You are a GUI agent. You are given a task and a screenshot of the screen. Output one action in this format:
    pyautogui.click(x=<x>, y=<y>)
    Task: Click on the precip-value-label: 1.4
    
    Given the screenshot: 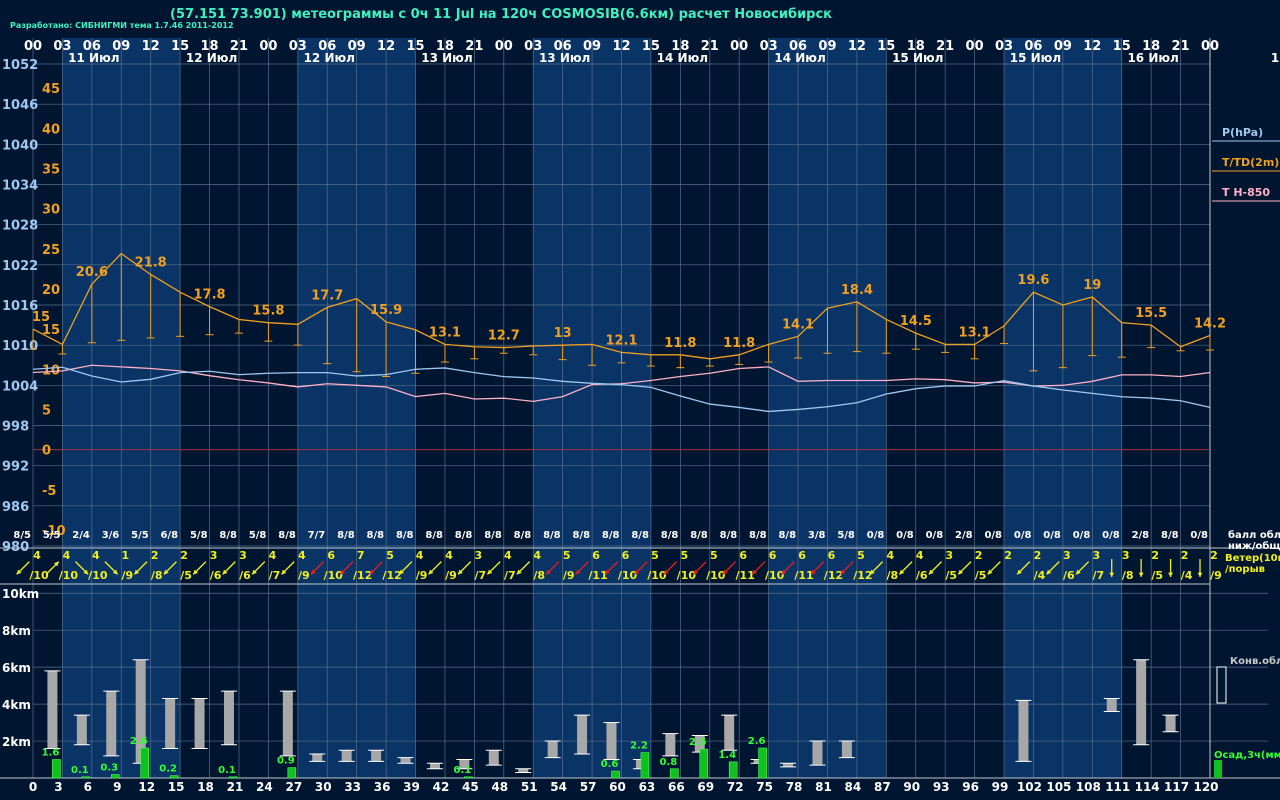 What is the action you would take?
    pyautogui.click(x=727, y=755)
    